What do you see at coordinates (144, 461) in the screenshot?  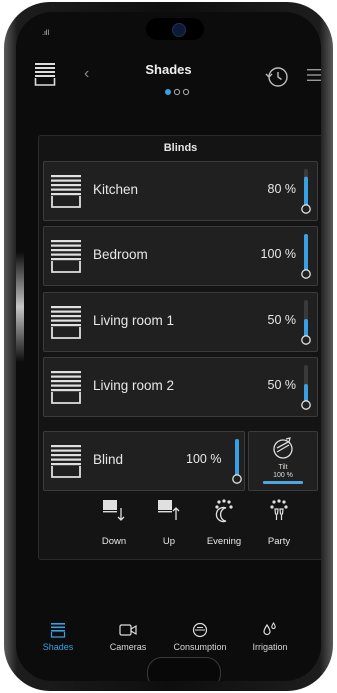 I see `blind-tile: Blind 100 %` at bounding box center [144, 461].